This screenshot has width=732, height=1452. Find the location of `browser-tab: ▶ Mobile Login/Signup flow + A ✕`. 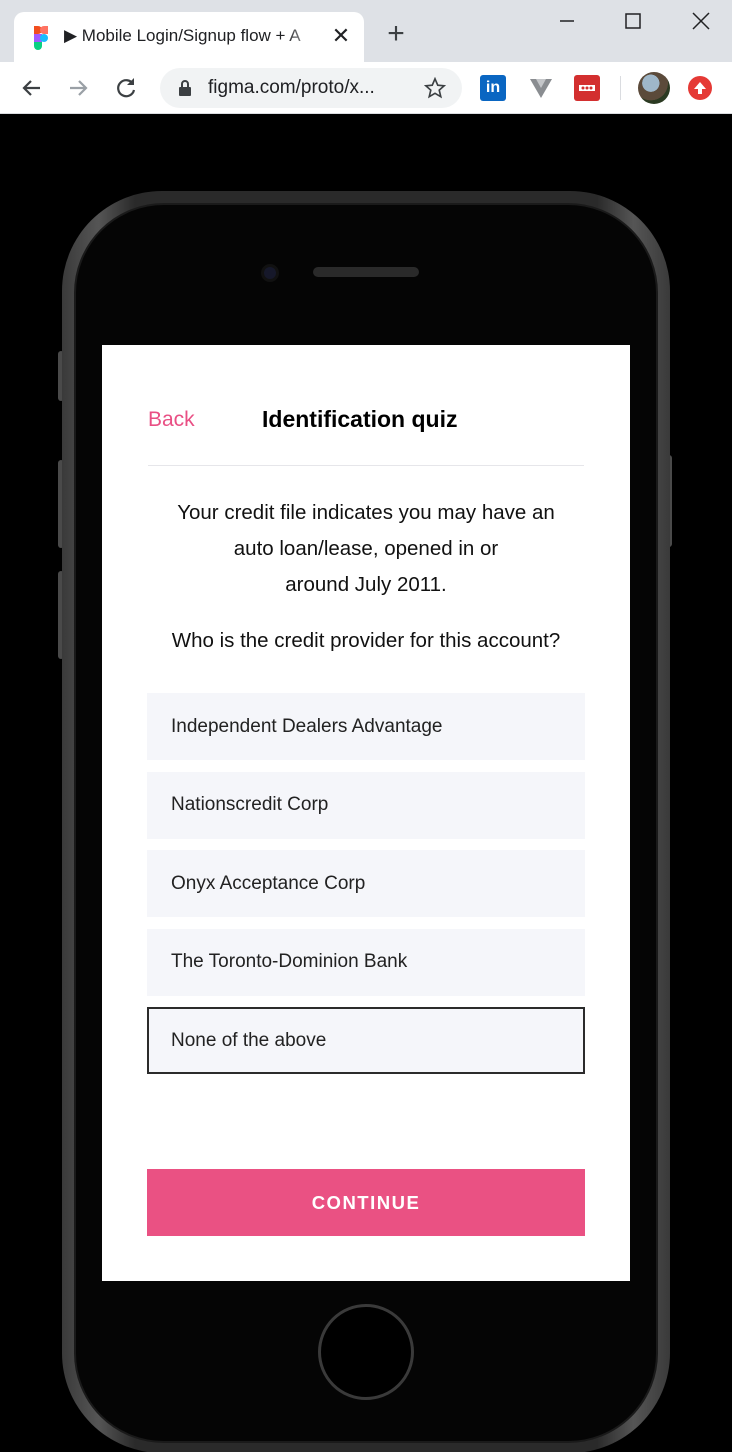

browser-tab: ▶ Mobile Login/Signup flow + A ✕ is located at coordinates (189, 37).